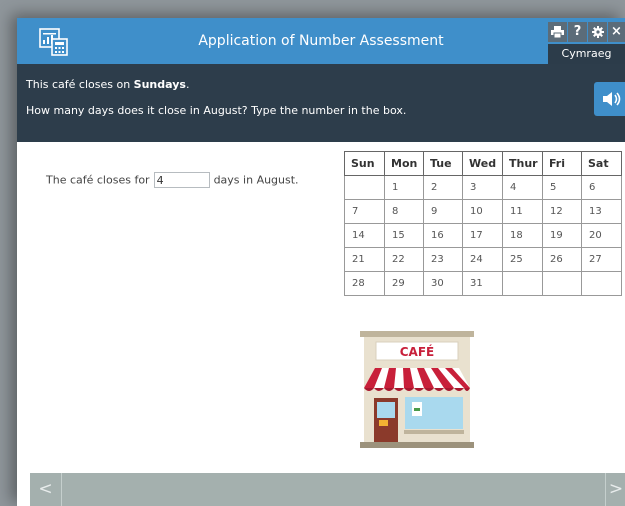 The width and height of the screenshot is (625, 506). What do you see at coordinates (562, 259) in the screenshot?
I see `calendar-day-cell: 26` at bounding box center [562, 259].